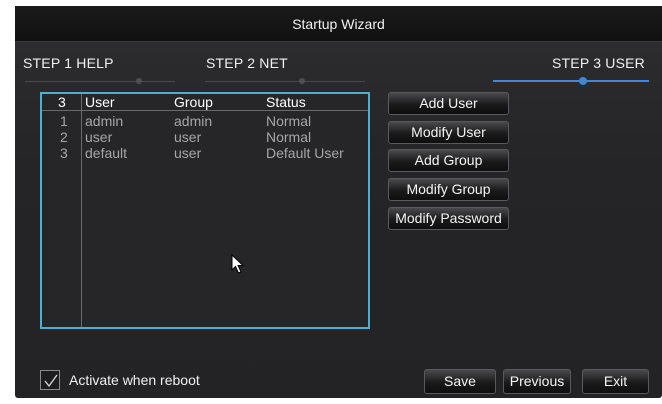 The width and height of the screenshot is (662, 404). I want to click on row-user: admin, so click(104, 121).